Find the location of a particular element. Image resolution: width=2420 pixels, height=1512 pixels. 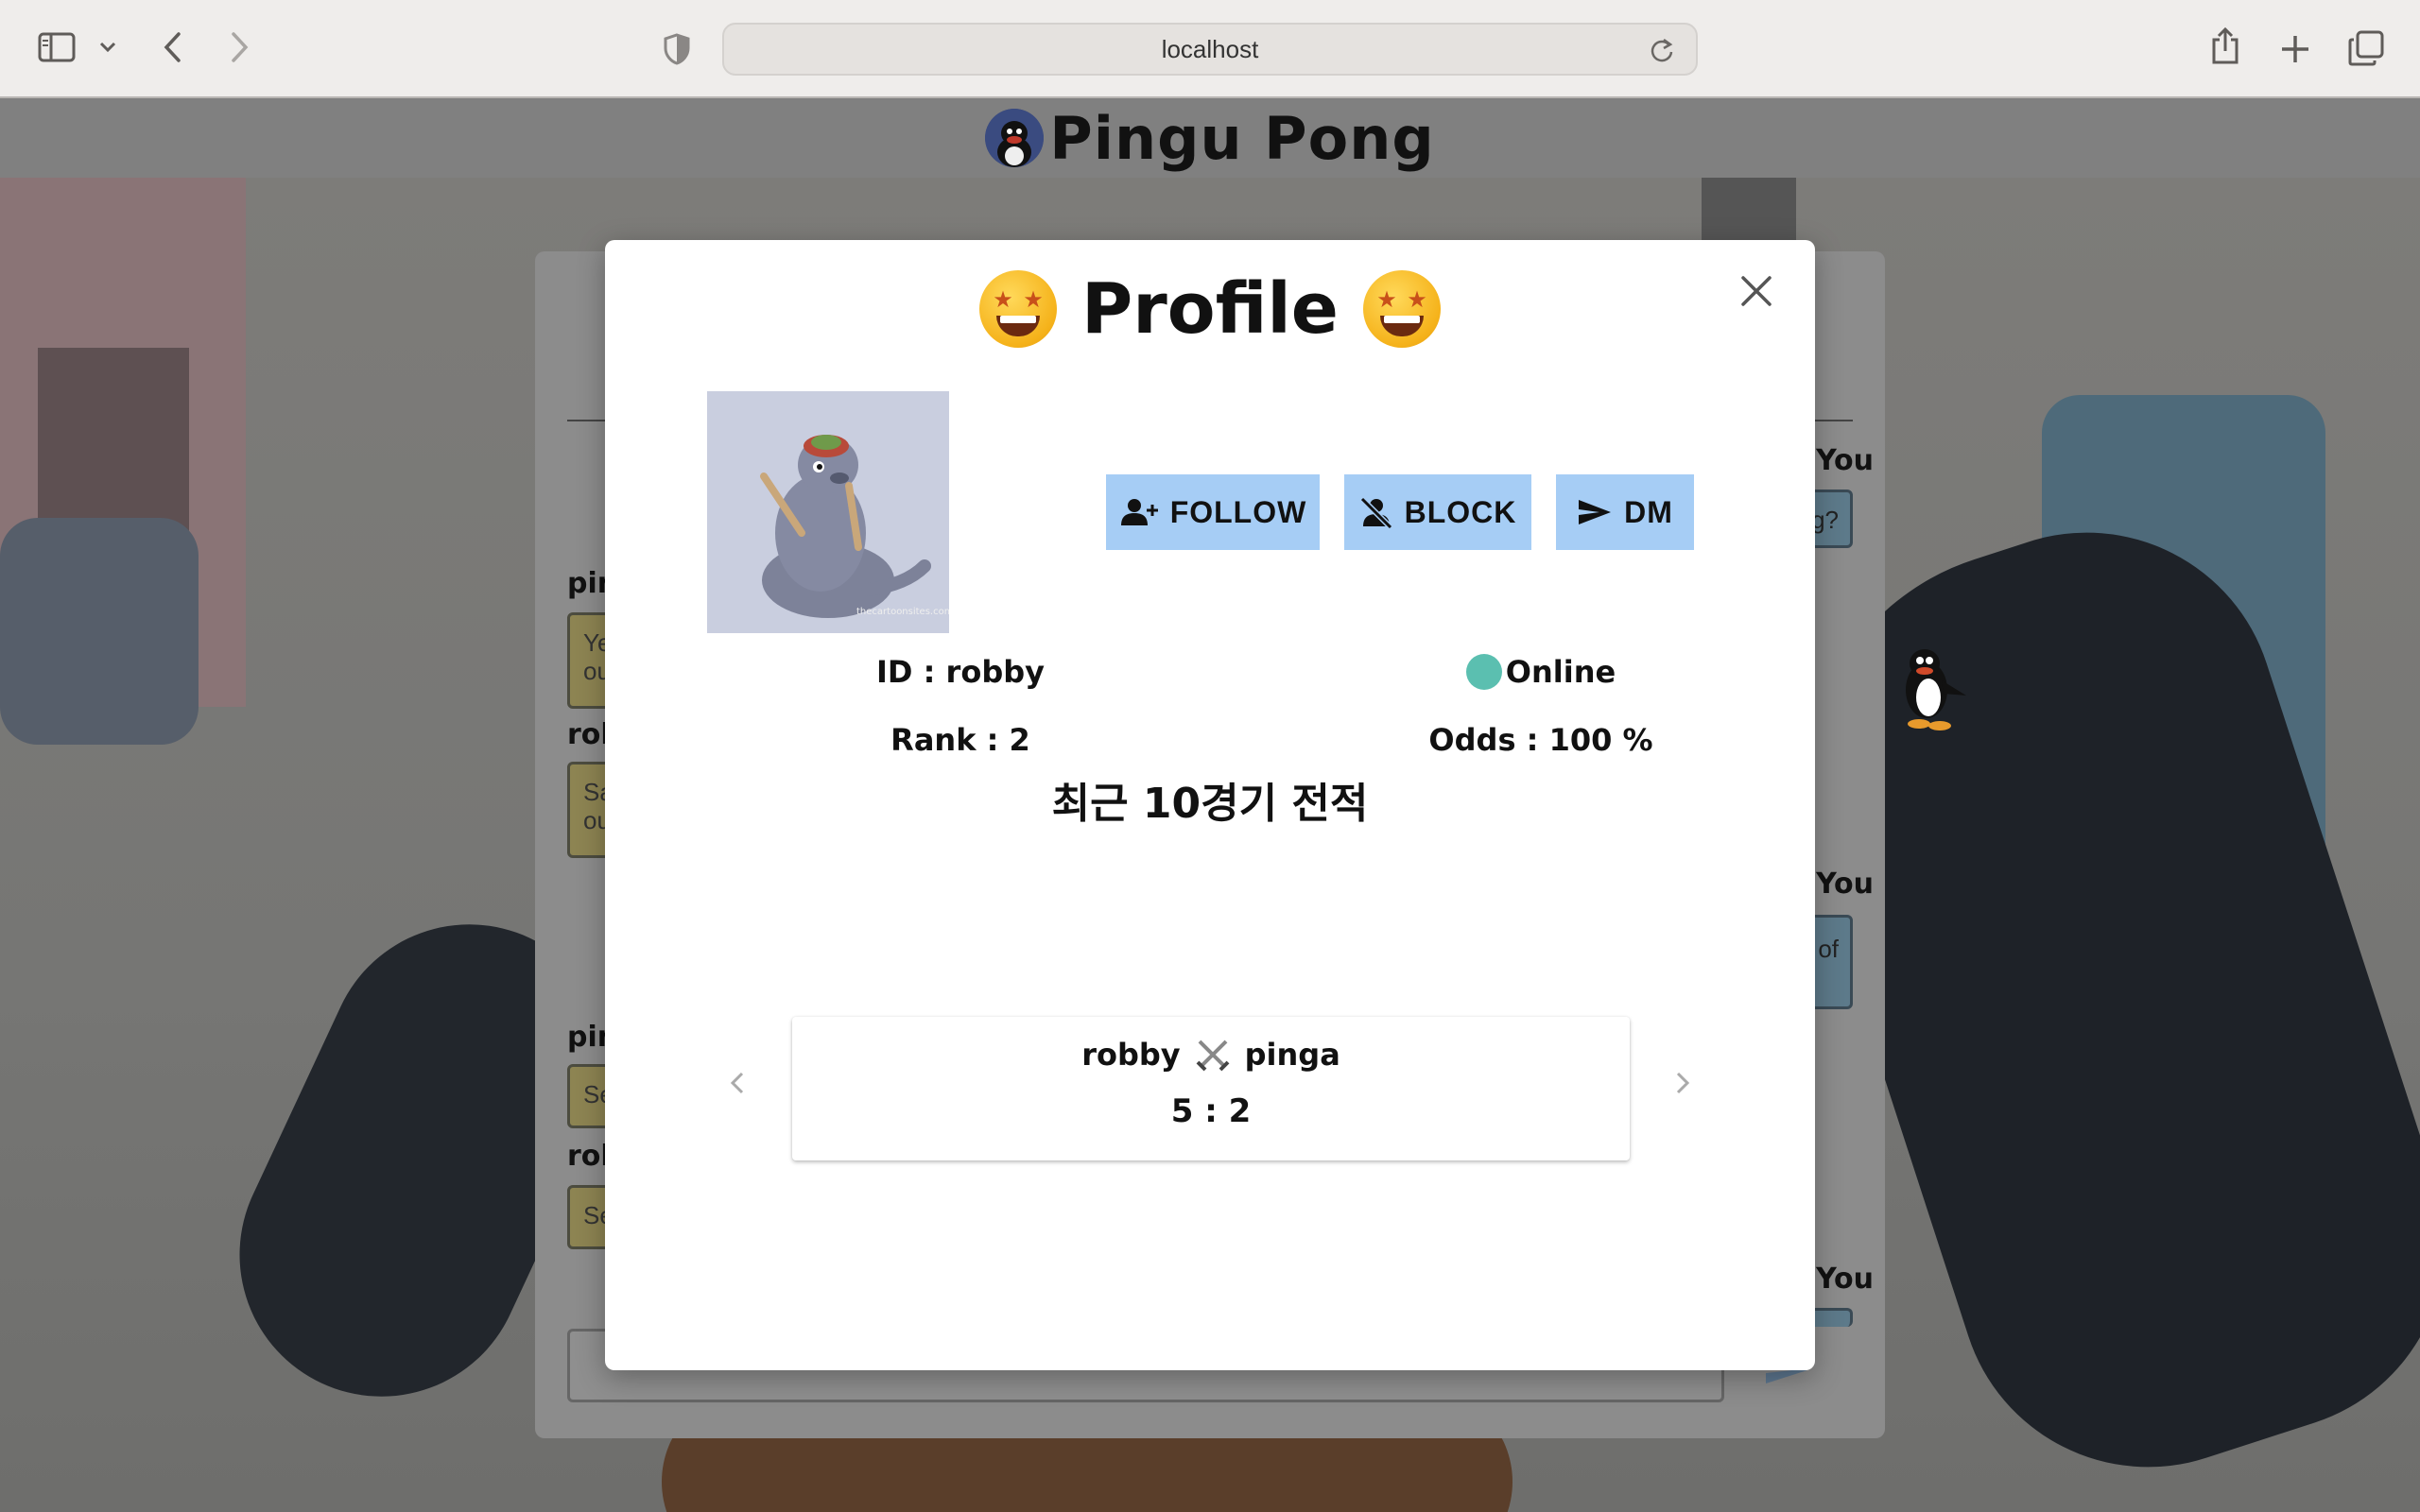

match-history-title: 최근 10경기 전적 is located at coordinates (1210, 804).